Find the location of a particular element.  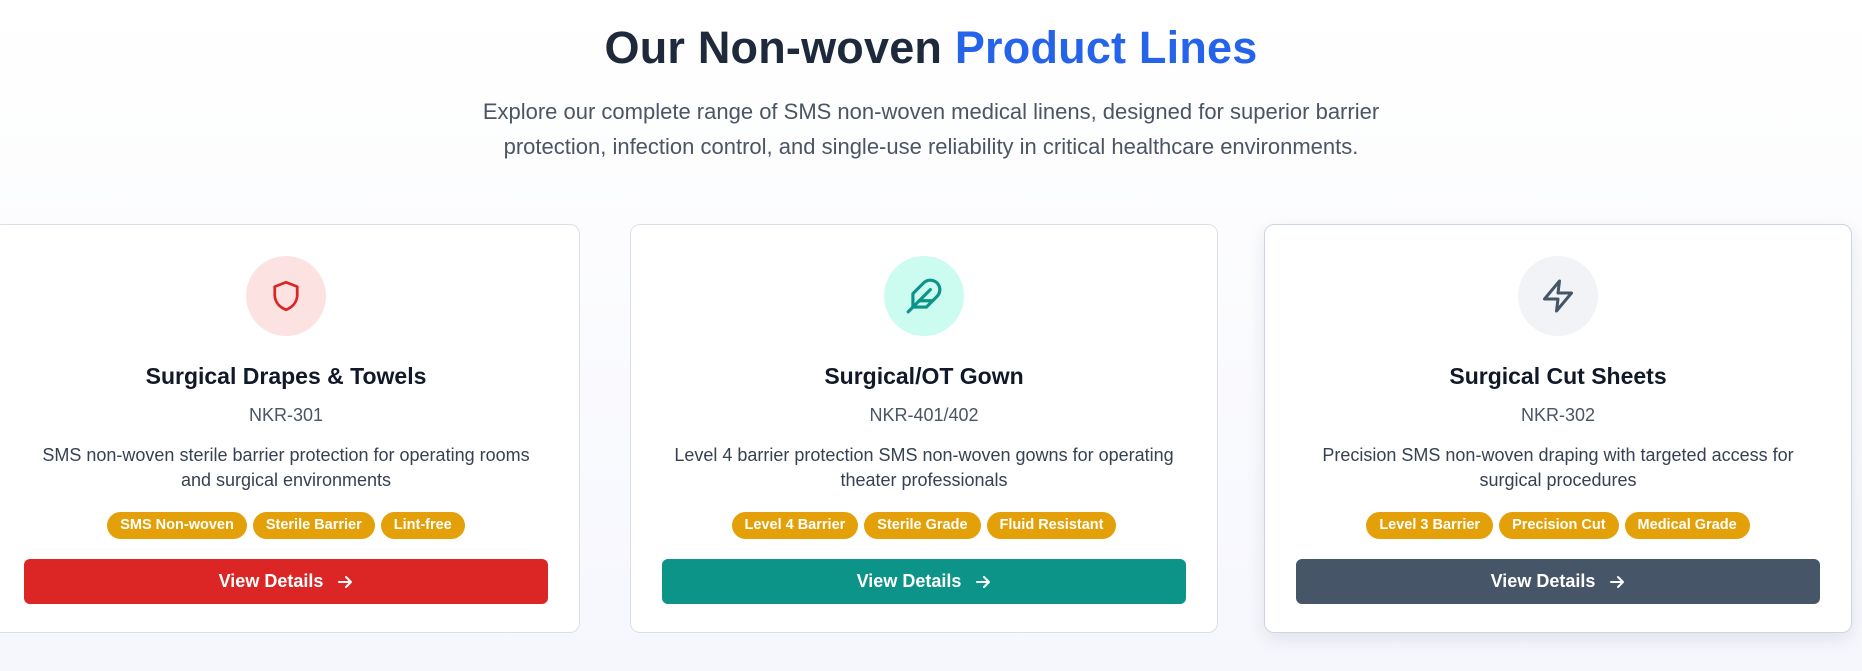

lightning-icon is located at coordinates (1558, 296).